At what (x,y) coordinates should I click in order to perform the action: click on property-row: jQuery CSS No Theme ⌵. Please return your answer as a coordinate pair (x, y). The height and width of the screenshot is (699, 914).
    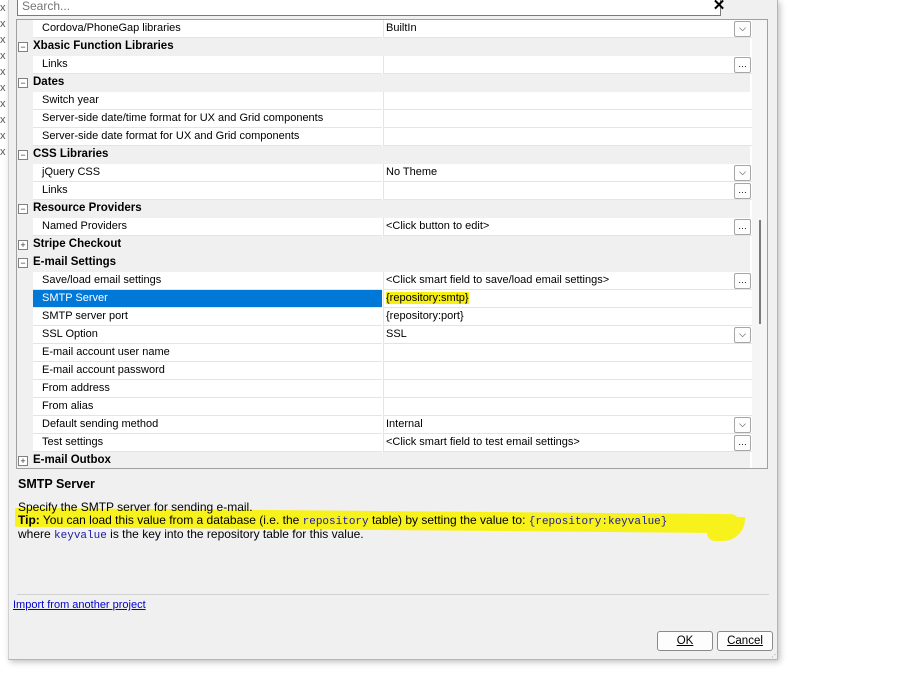
    Looking at the image, I should click on (385, 173).